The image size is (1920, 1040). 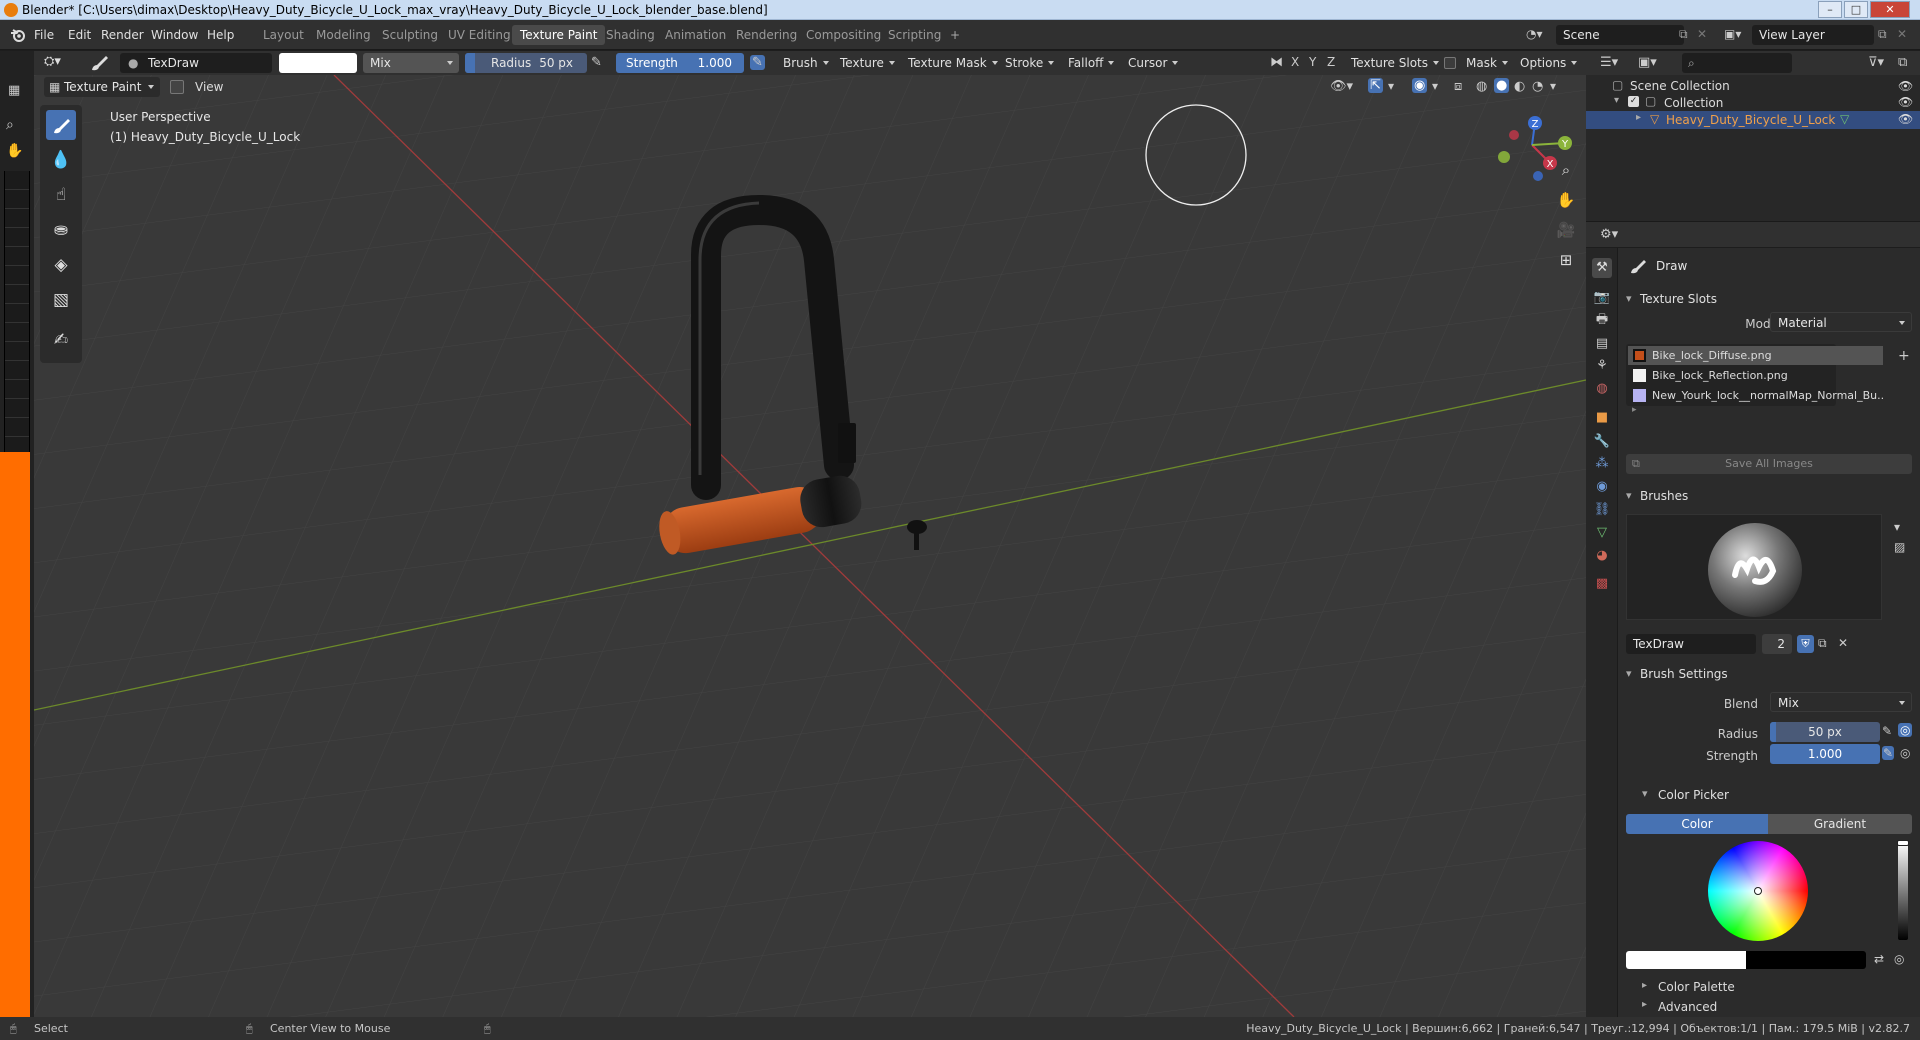 What do you see at coordinates (766, 35) in the screenshot?
I see `tab-rendering: Rendering` at bounding box center [766, 35].